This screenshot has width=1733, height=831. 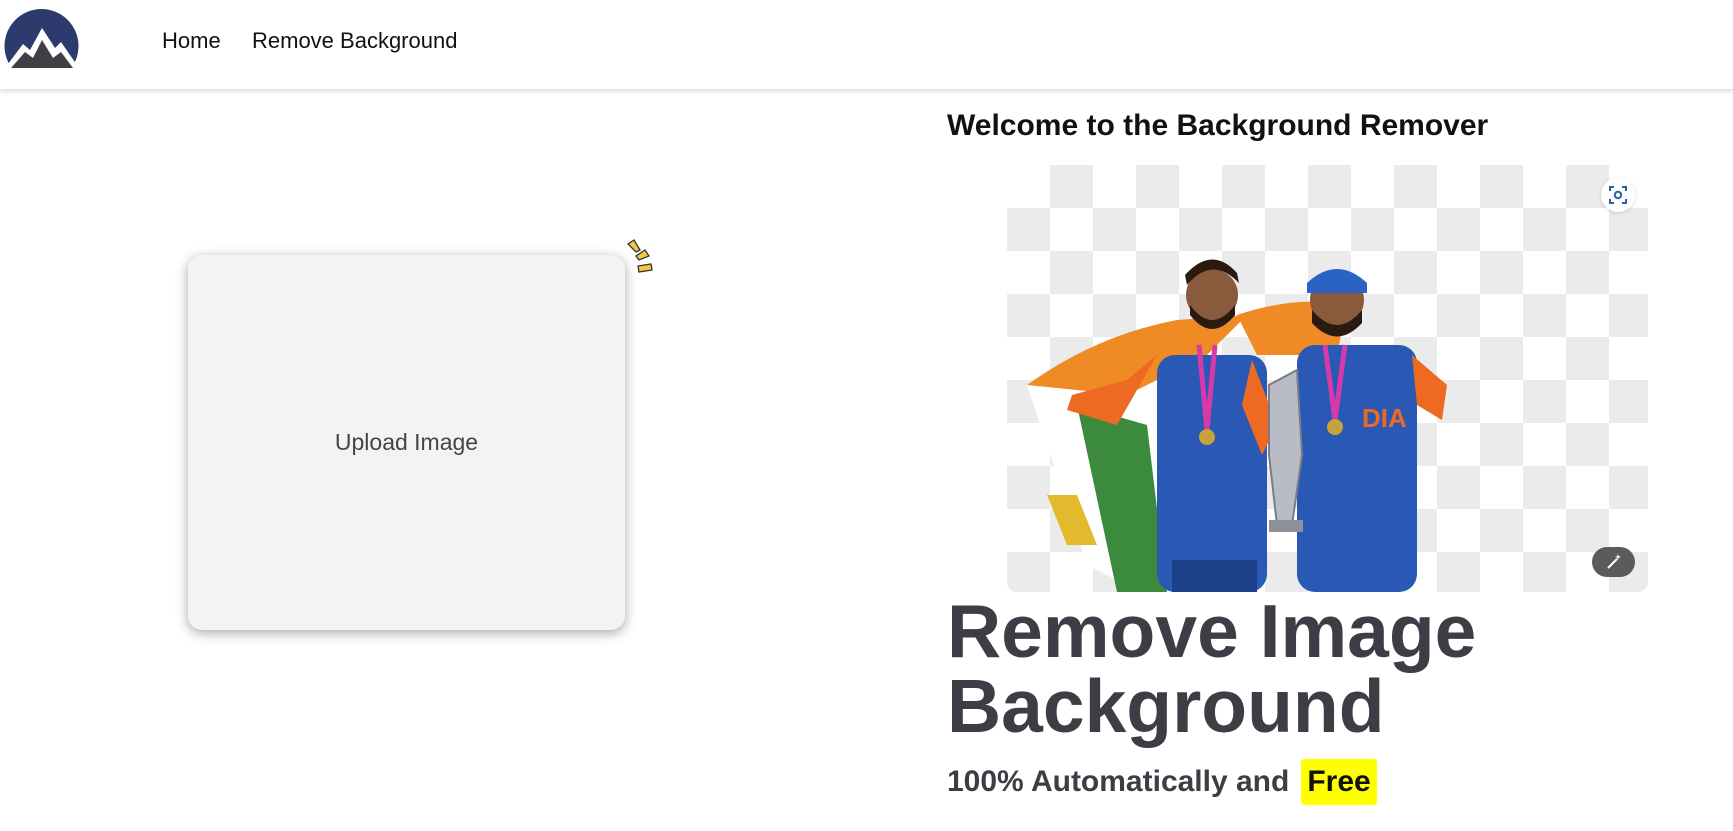 What do you see at coordinates (1237, 425) in the screenshot?
I see `cricketers-trophy-photo: DIA` at bounding box center [1237, 425].